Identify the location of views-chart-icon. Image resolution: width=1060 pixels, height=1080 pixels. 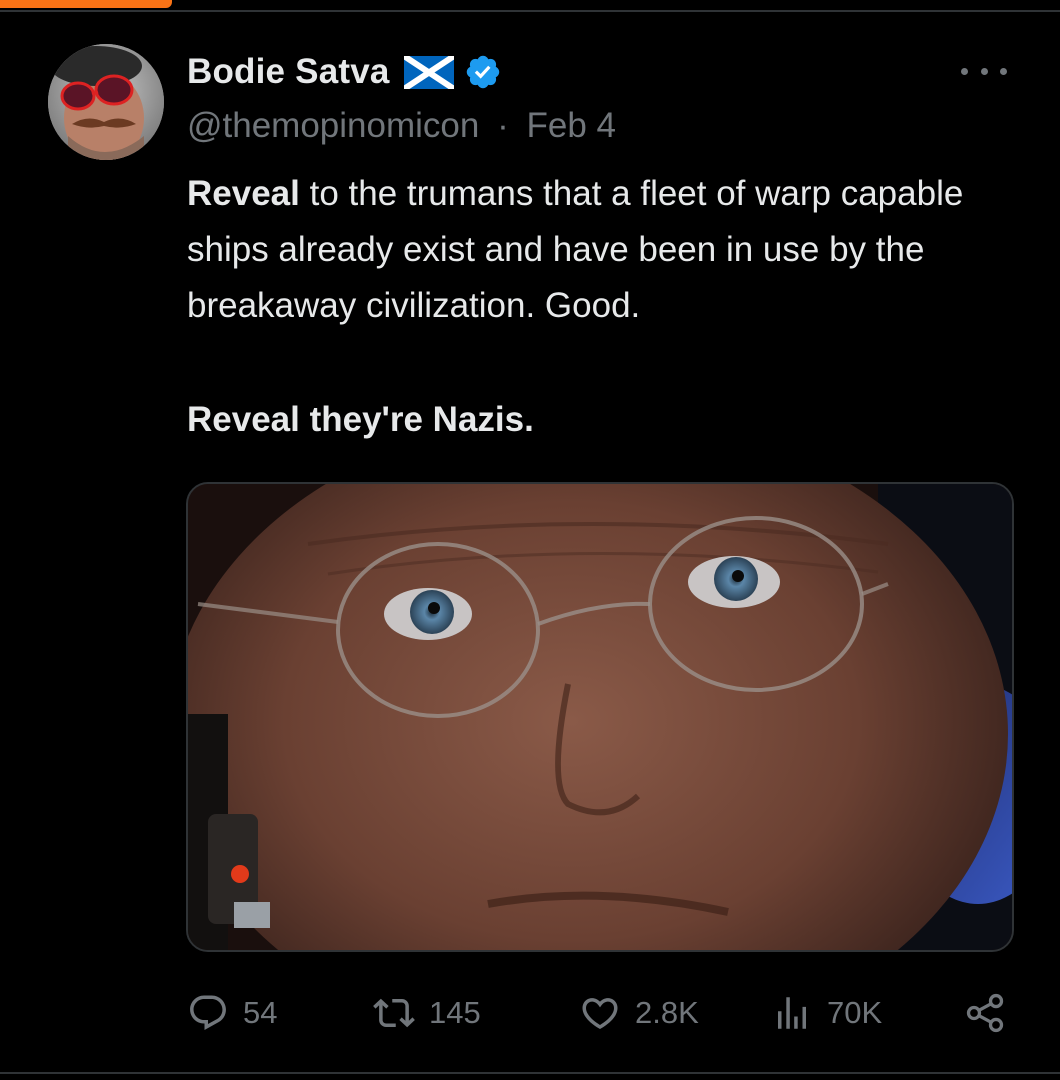
(792, 1013).